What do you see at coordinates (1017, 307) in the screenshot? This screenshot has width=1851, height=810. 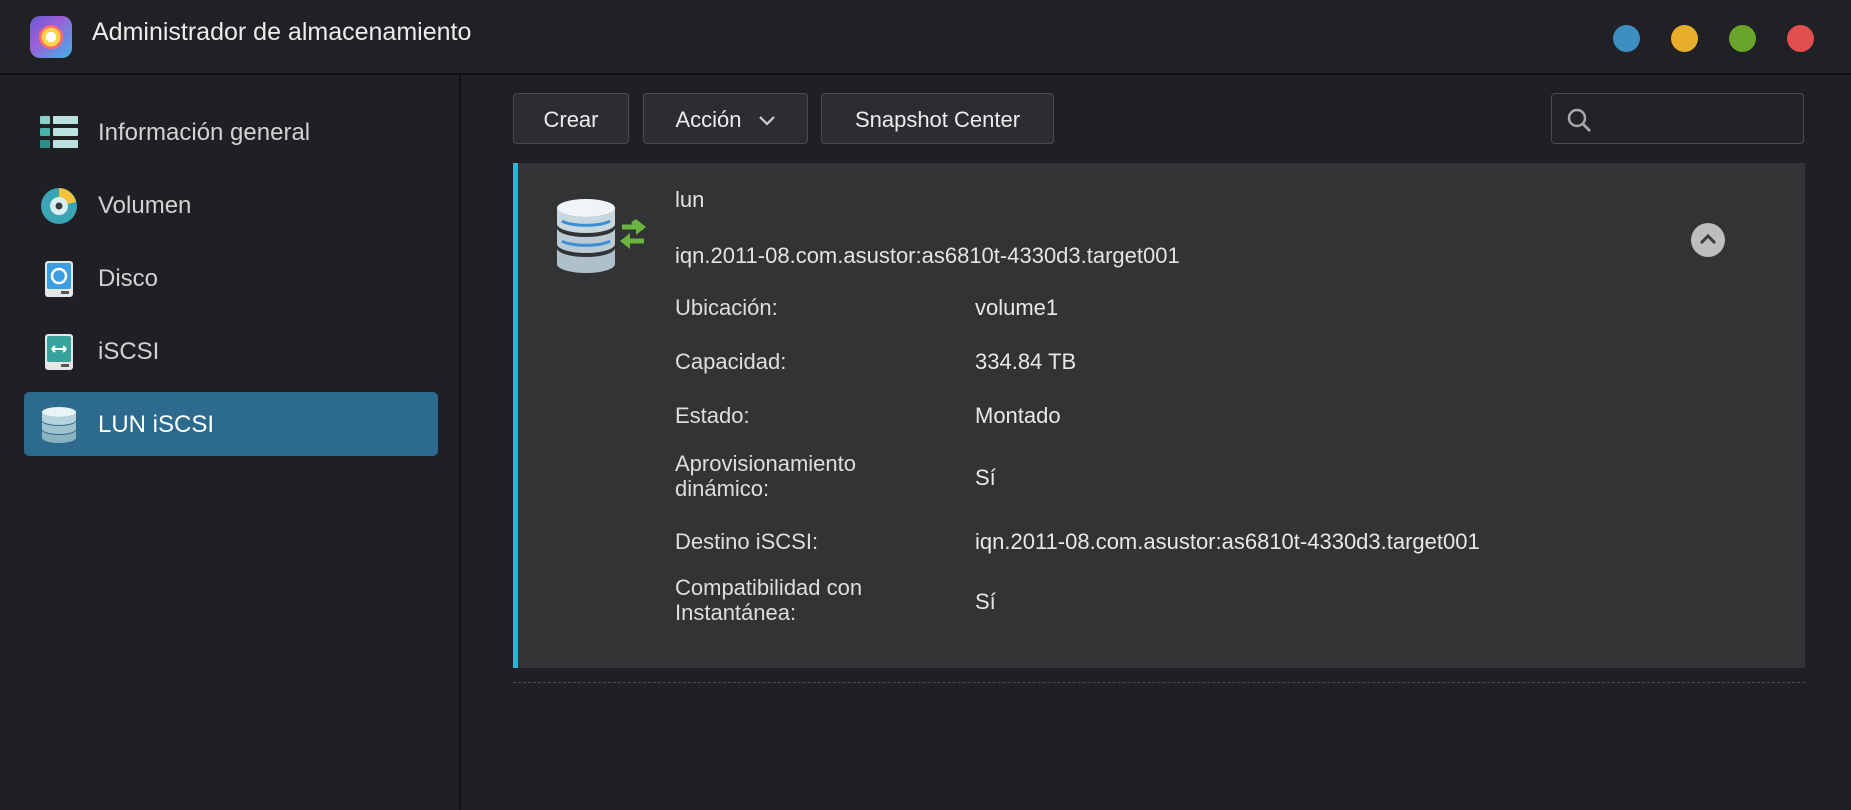 I see `detail-value-location: volume1` at bounding box center [1017, 307].